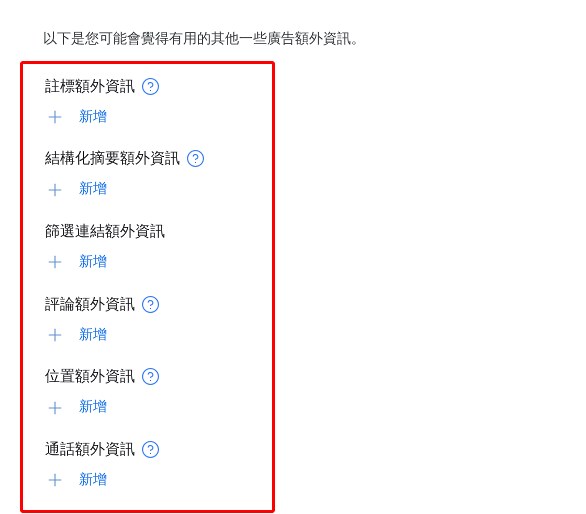  Describe the element at coordinates (112, 159) in the screenshot. I see `extension-title: 結構化摘要額外資訊` at that location.